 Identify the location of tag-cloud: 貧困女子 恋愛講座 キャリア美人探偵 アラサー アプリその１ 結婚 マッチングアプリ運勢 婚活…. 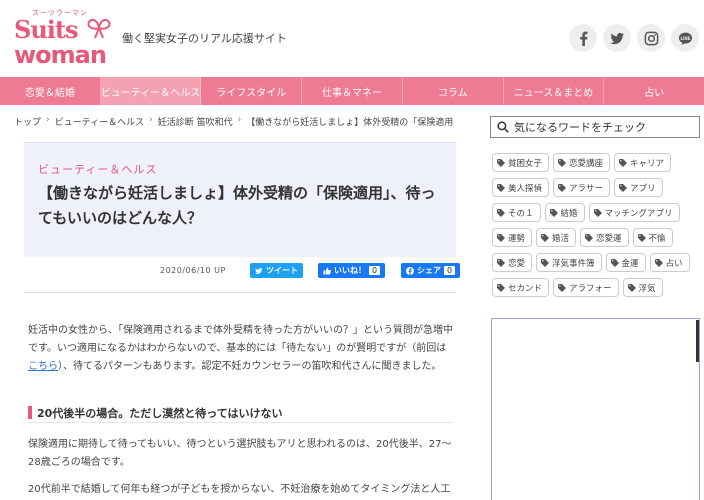
(596, 225).